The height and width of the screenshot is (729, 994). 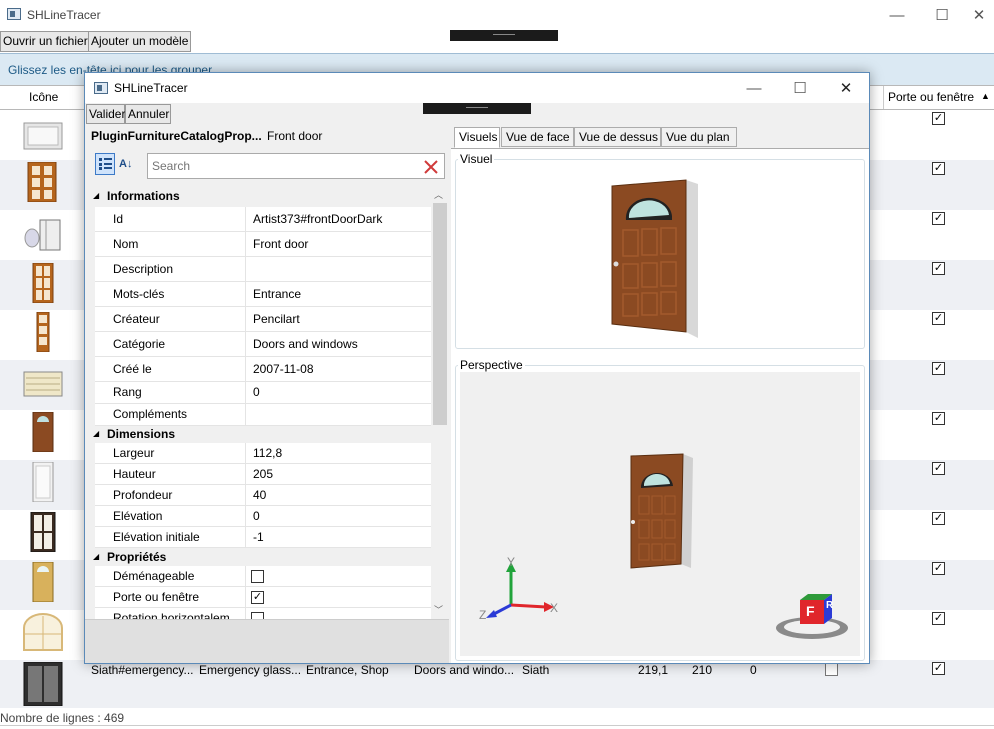 I want to click on visual-group, so click(x=660, y=254).